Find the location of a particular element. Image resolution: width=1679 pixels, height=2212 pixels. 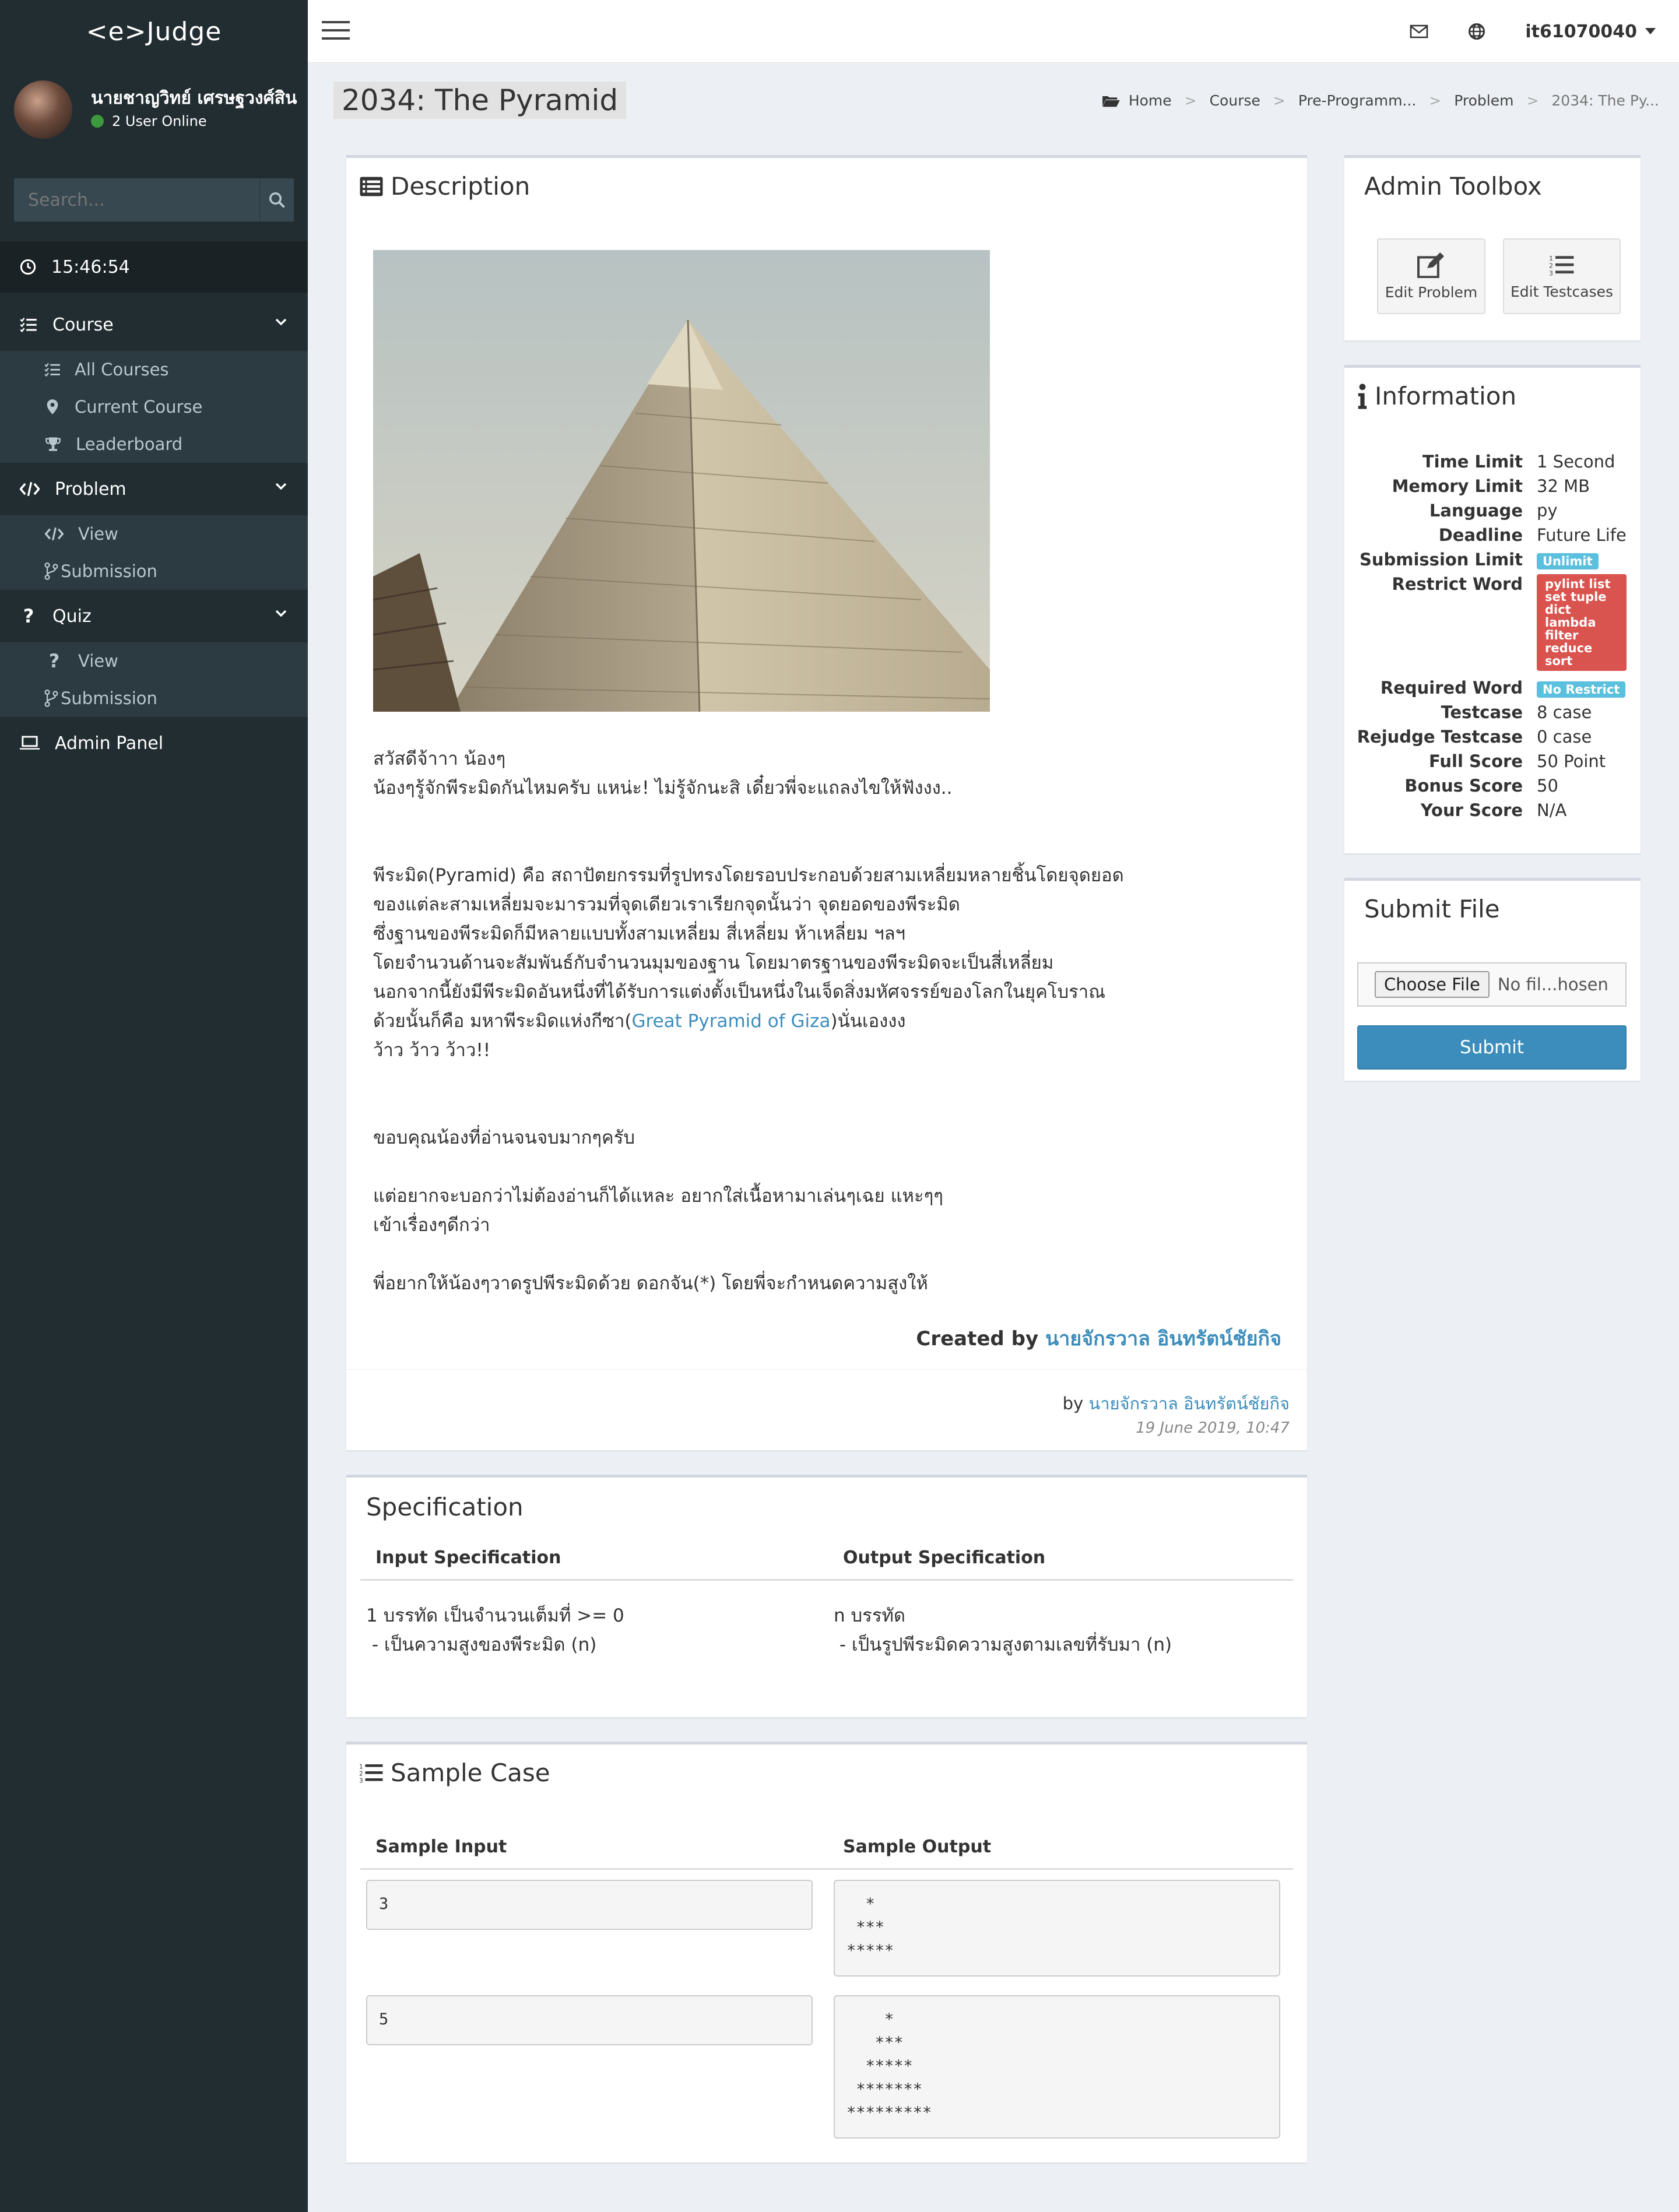

info-value: py is located at coordinates (1547, 511).